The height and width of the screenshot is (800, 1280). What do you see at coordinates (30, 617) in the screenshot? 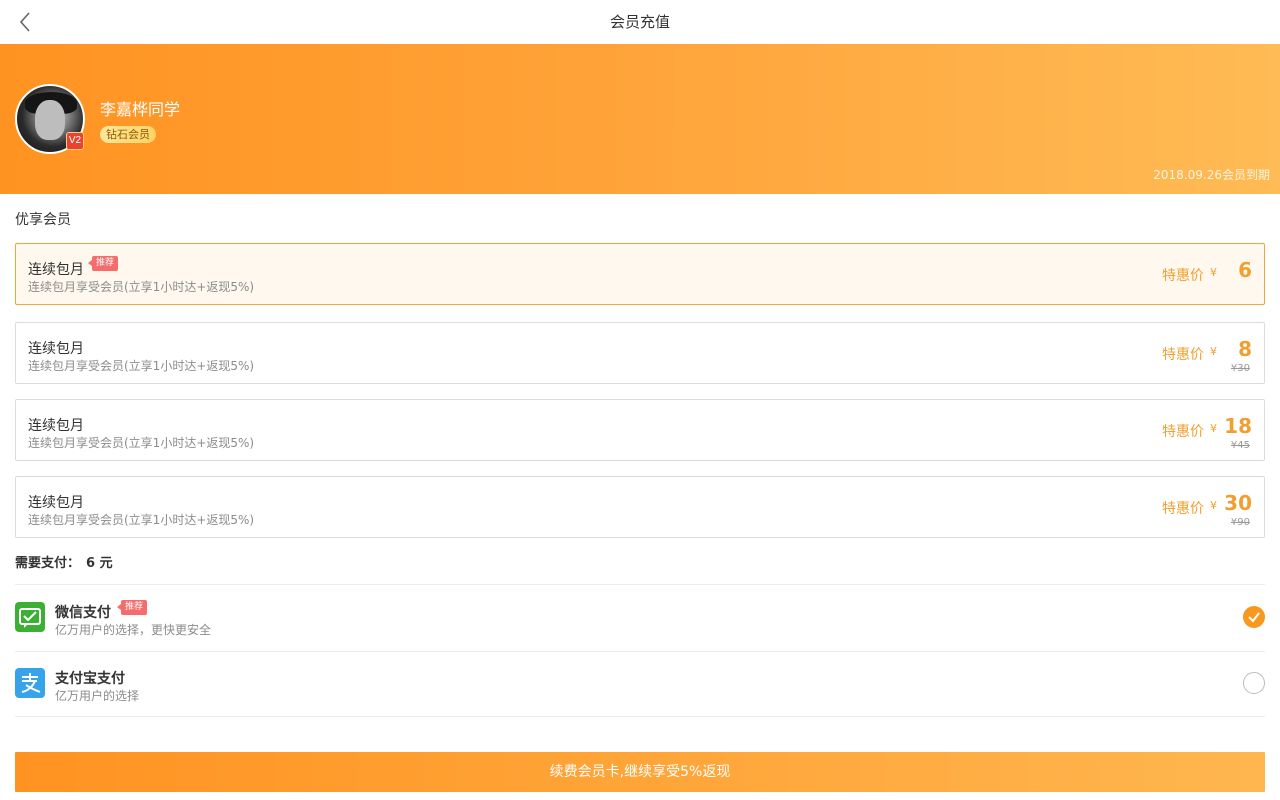
I see `wechat-pay-icon` at bounding box center [30, 617].